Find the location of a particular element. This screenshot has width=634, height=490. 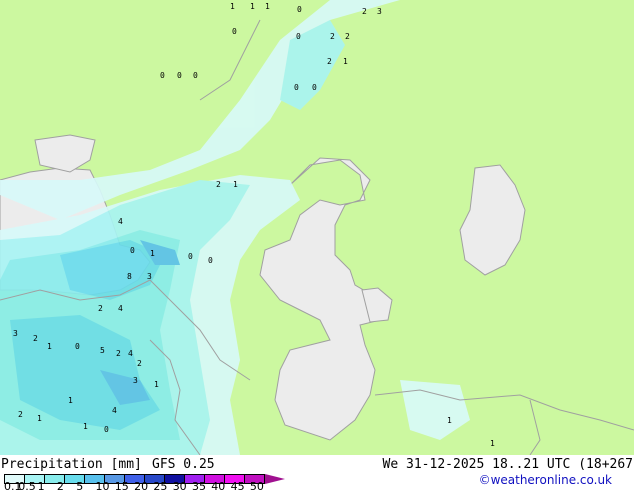

precipitation-value-label: 5 is located at coordinates (102, 350).